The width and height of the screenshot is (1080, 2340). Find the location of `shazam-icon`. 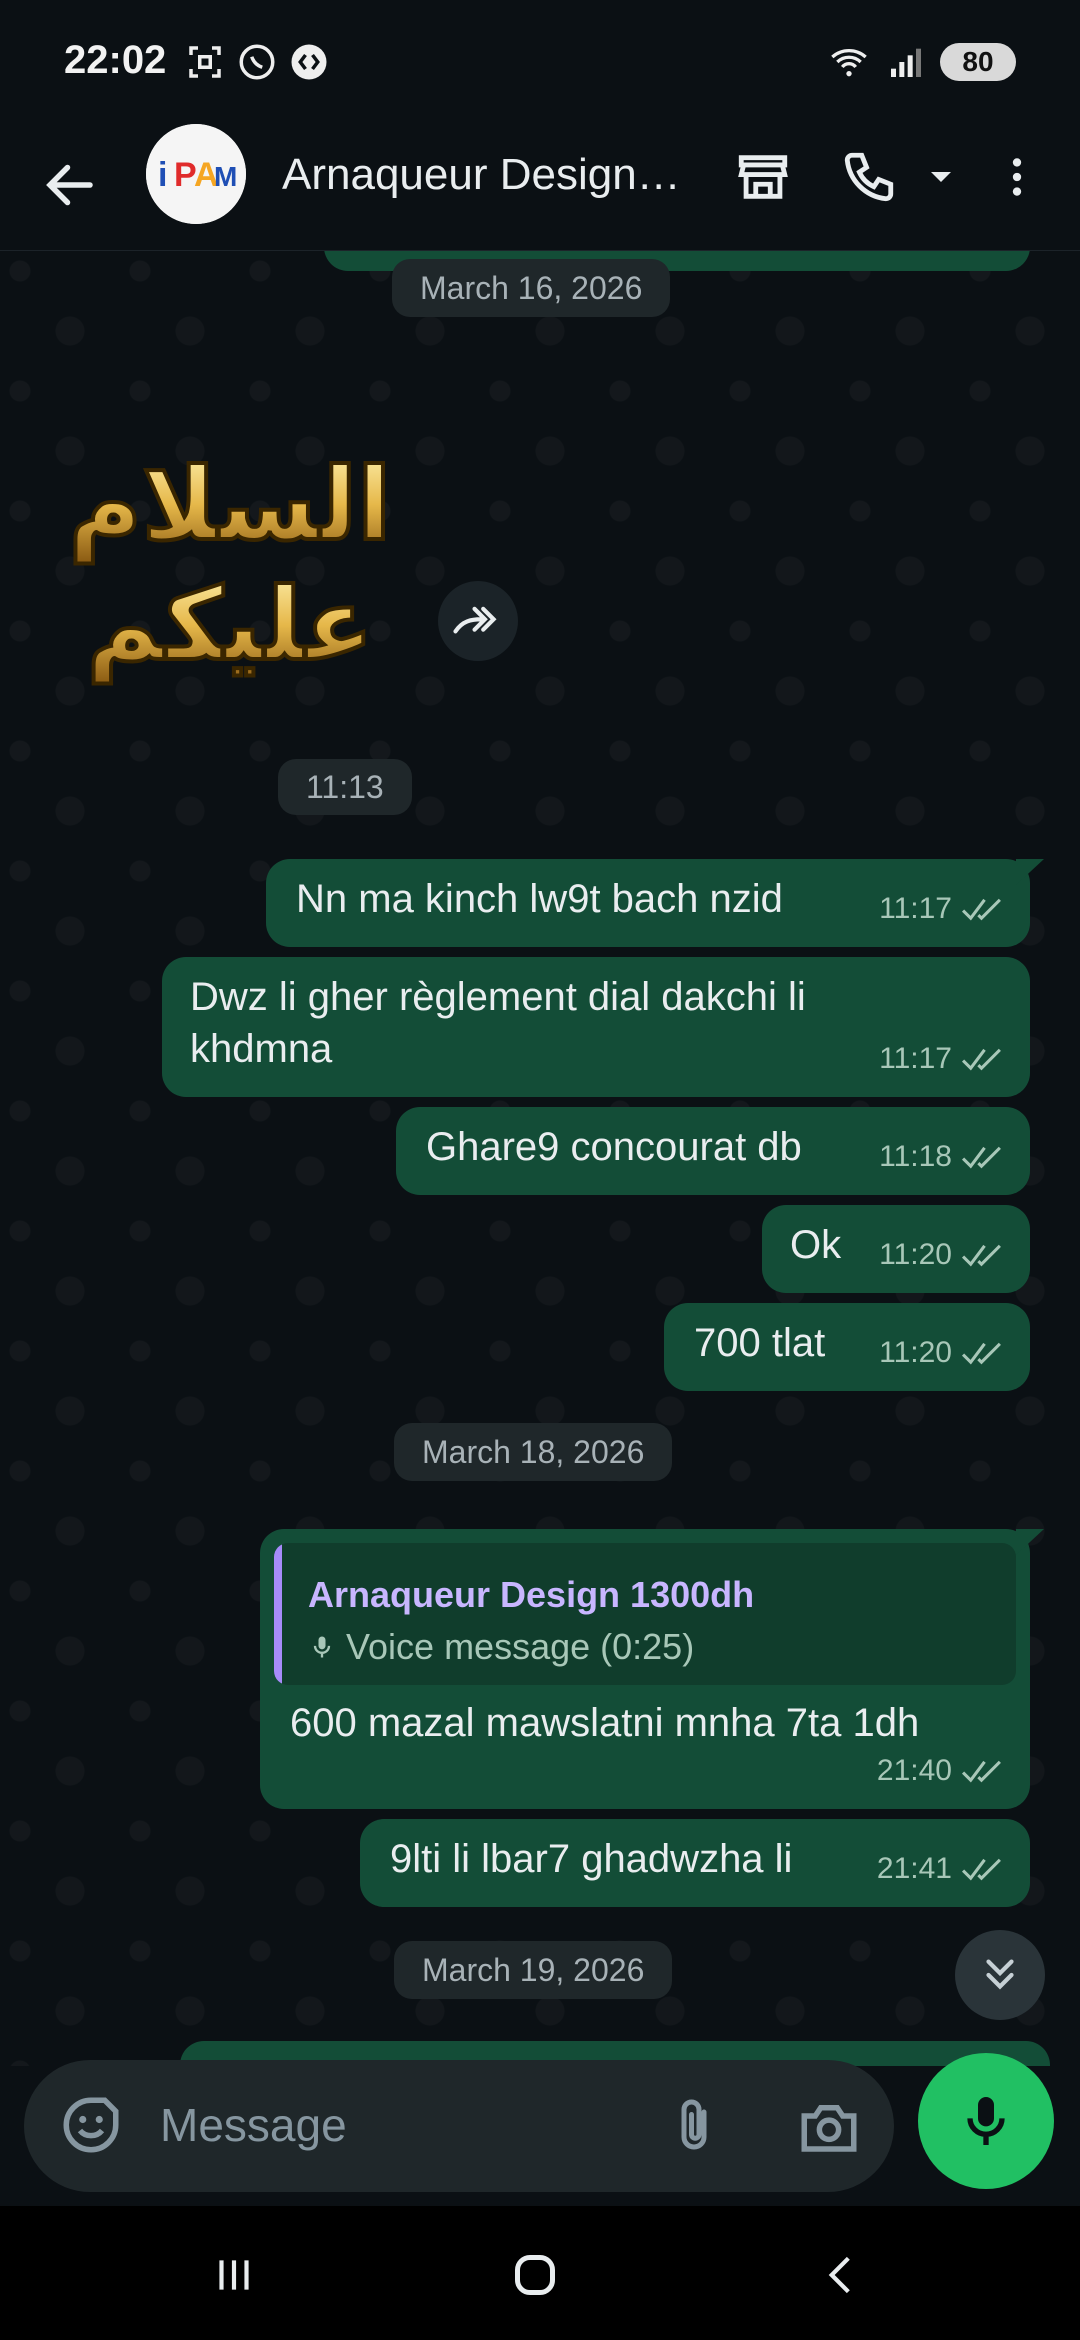

shazam-icon is located at coordinates (309, 62).